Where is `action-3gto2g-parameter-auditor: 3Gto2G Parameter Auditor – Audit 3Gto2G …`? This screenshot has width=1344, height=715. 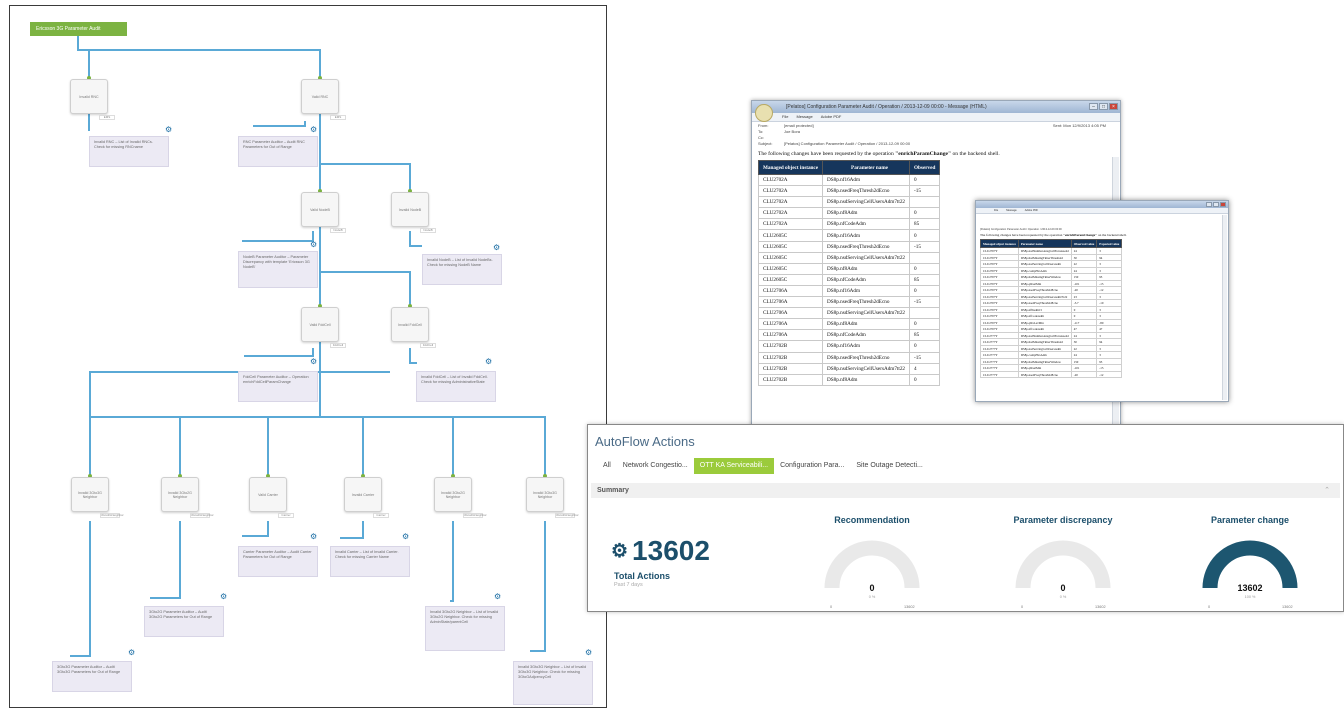 action-3gto2g-parameter-auditor: 3Gto2G Parameter Auditor – Audit 3Gto2G … is located at coordinates (184, 621).